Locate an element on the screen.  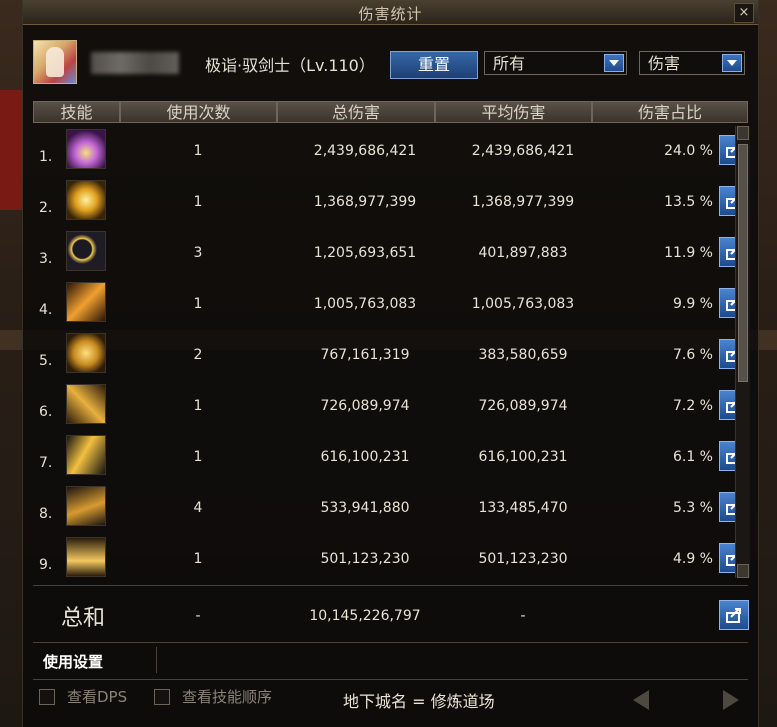
row-index: 4. is located at coordinates (46, 310).